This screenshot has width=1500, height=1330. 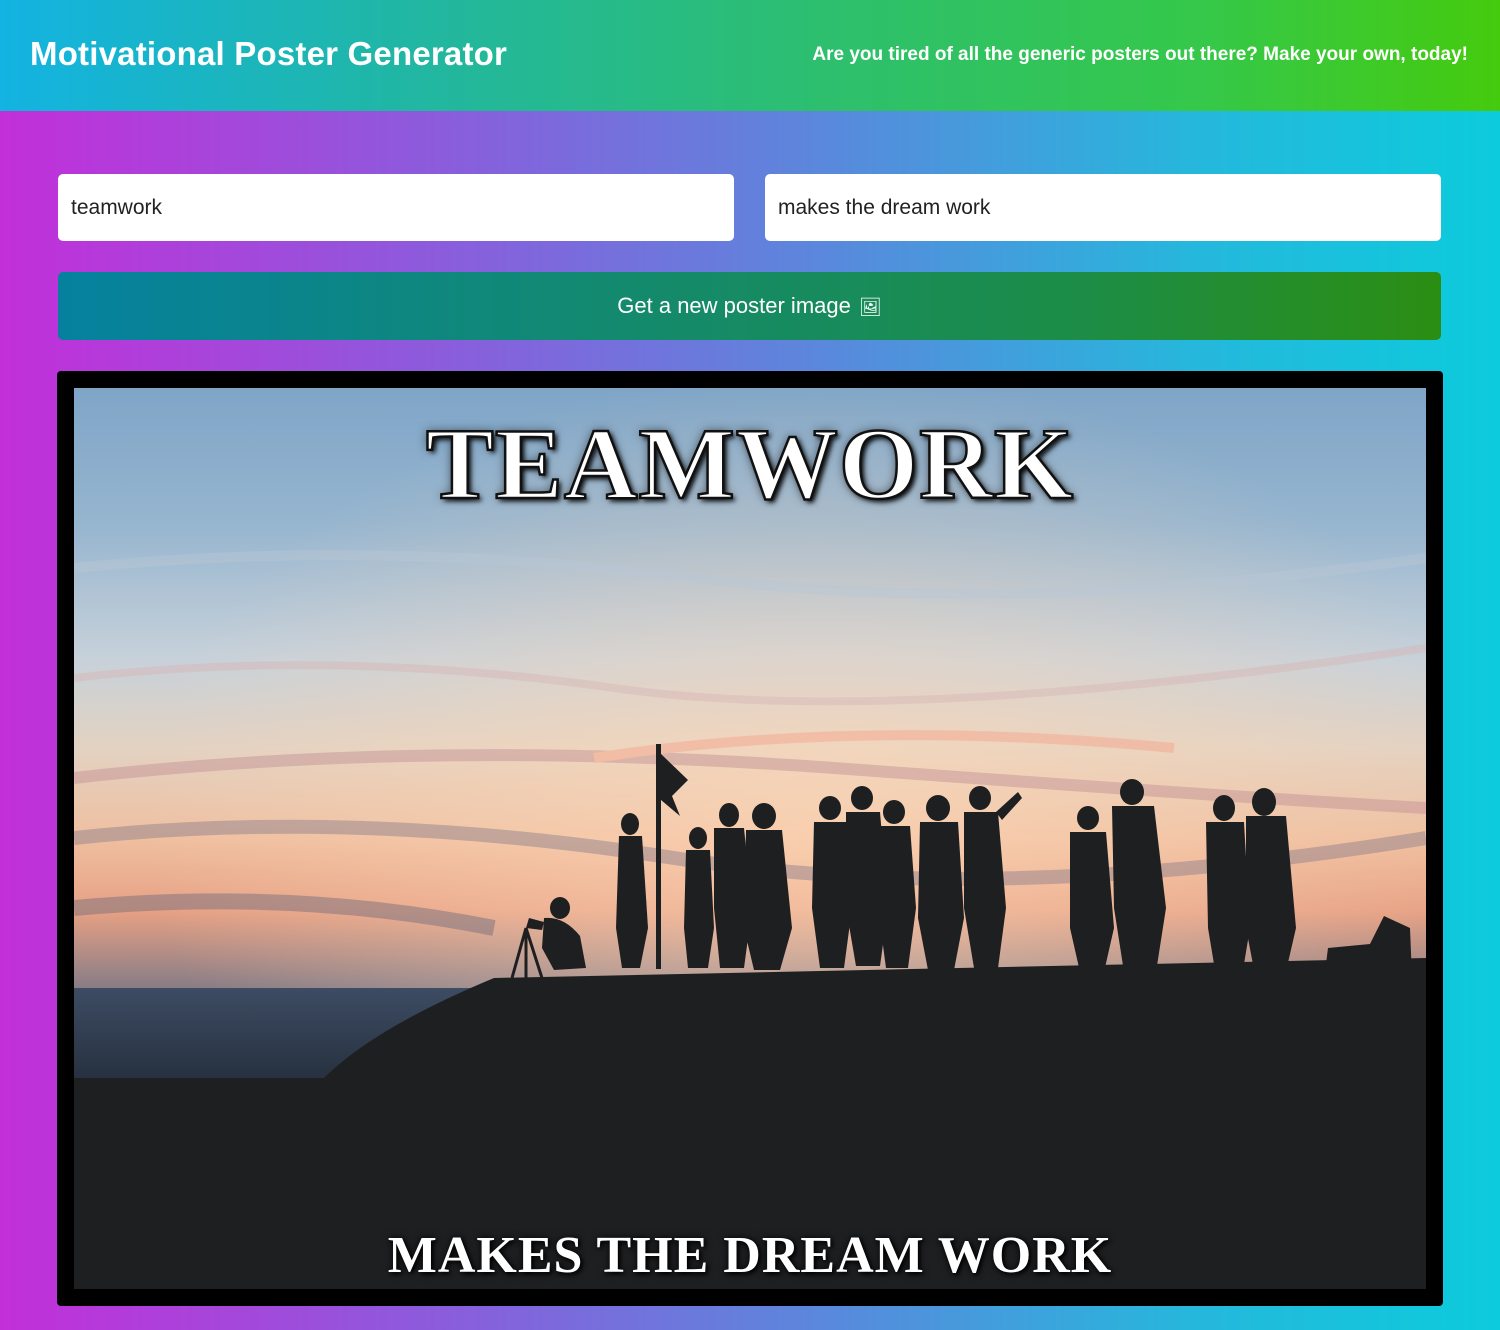 I want to click on new-poster-image-button: Get a new poster image 🖼, so click(x=749, y=306).